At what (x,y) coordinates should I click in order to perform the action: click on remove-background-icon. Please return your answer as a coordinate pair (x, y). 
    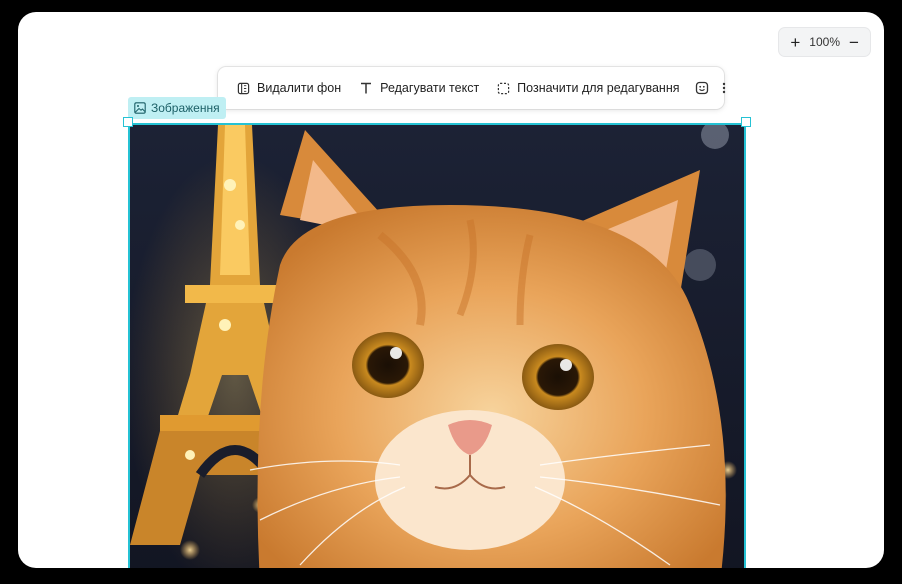
    Looking at the image, I should click on (243, 88).